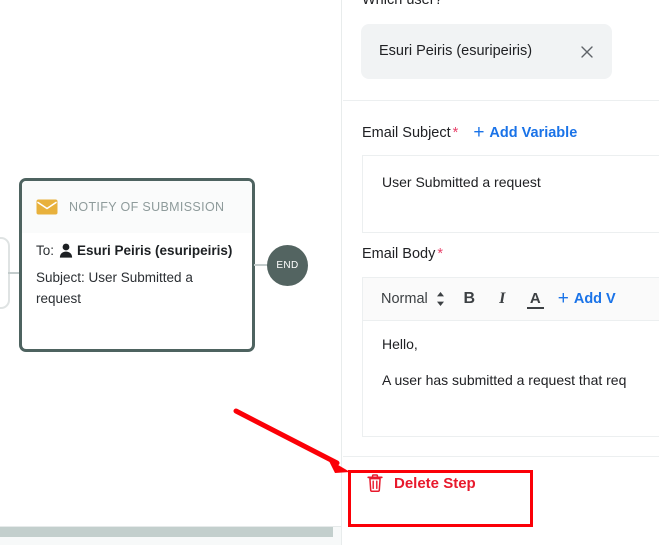  I want to click on add-variable-body-button: + Add V, so click(586, 298).